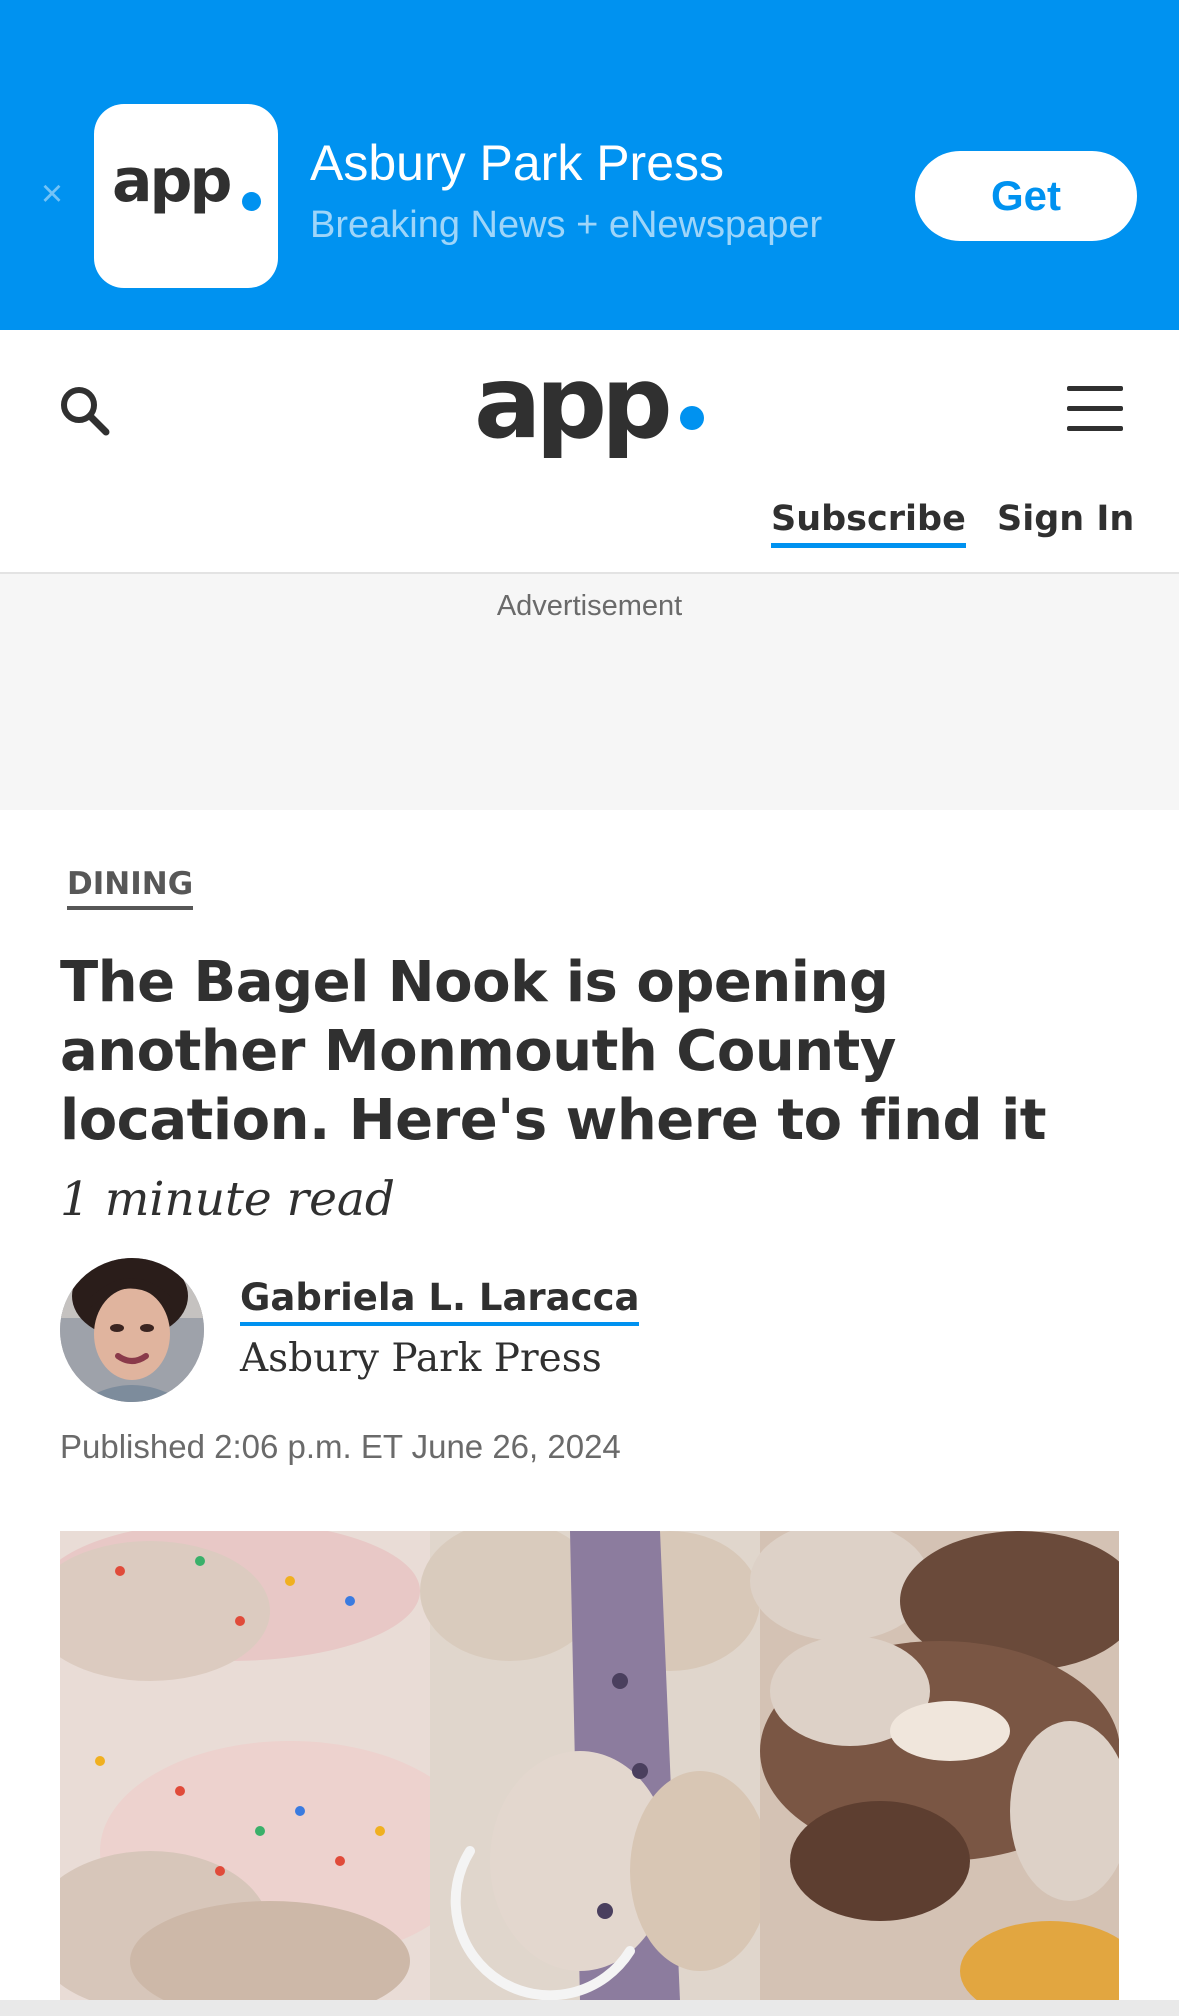 Image resolution: width=1179 pixels, height=2016 pixels. I want to click on get-app-button: Get, so click(1026, 196).